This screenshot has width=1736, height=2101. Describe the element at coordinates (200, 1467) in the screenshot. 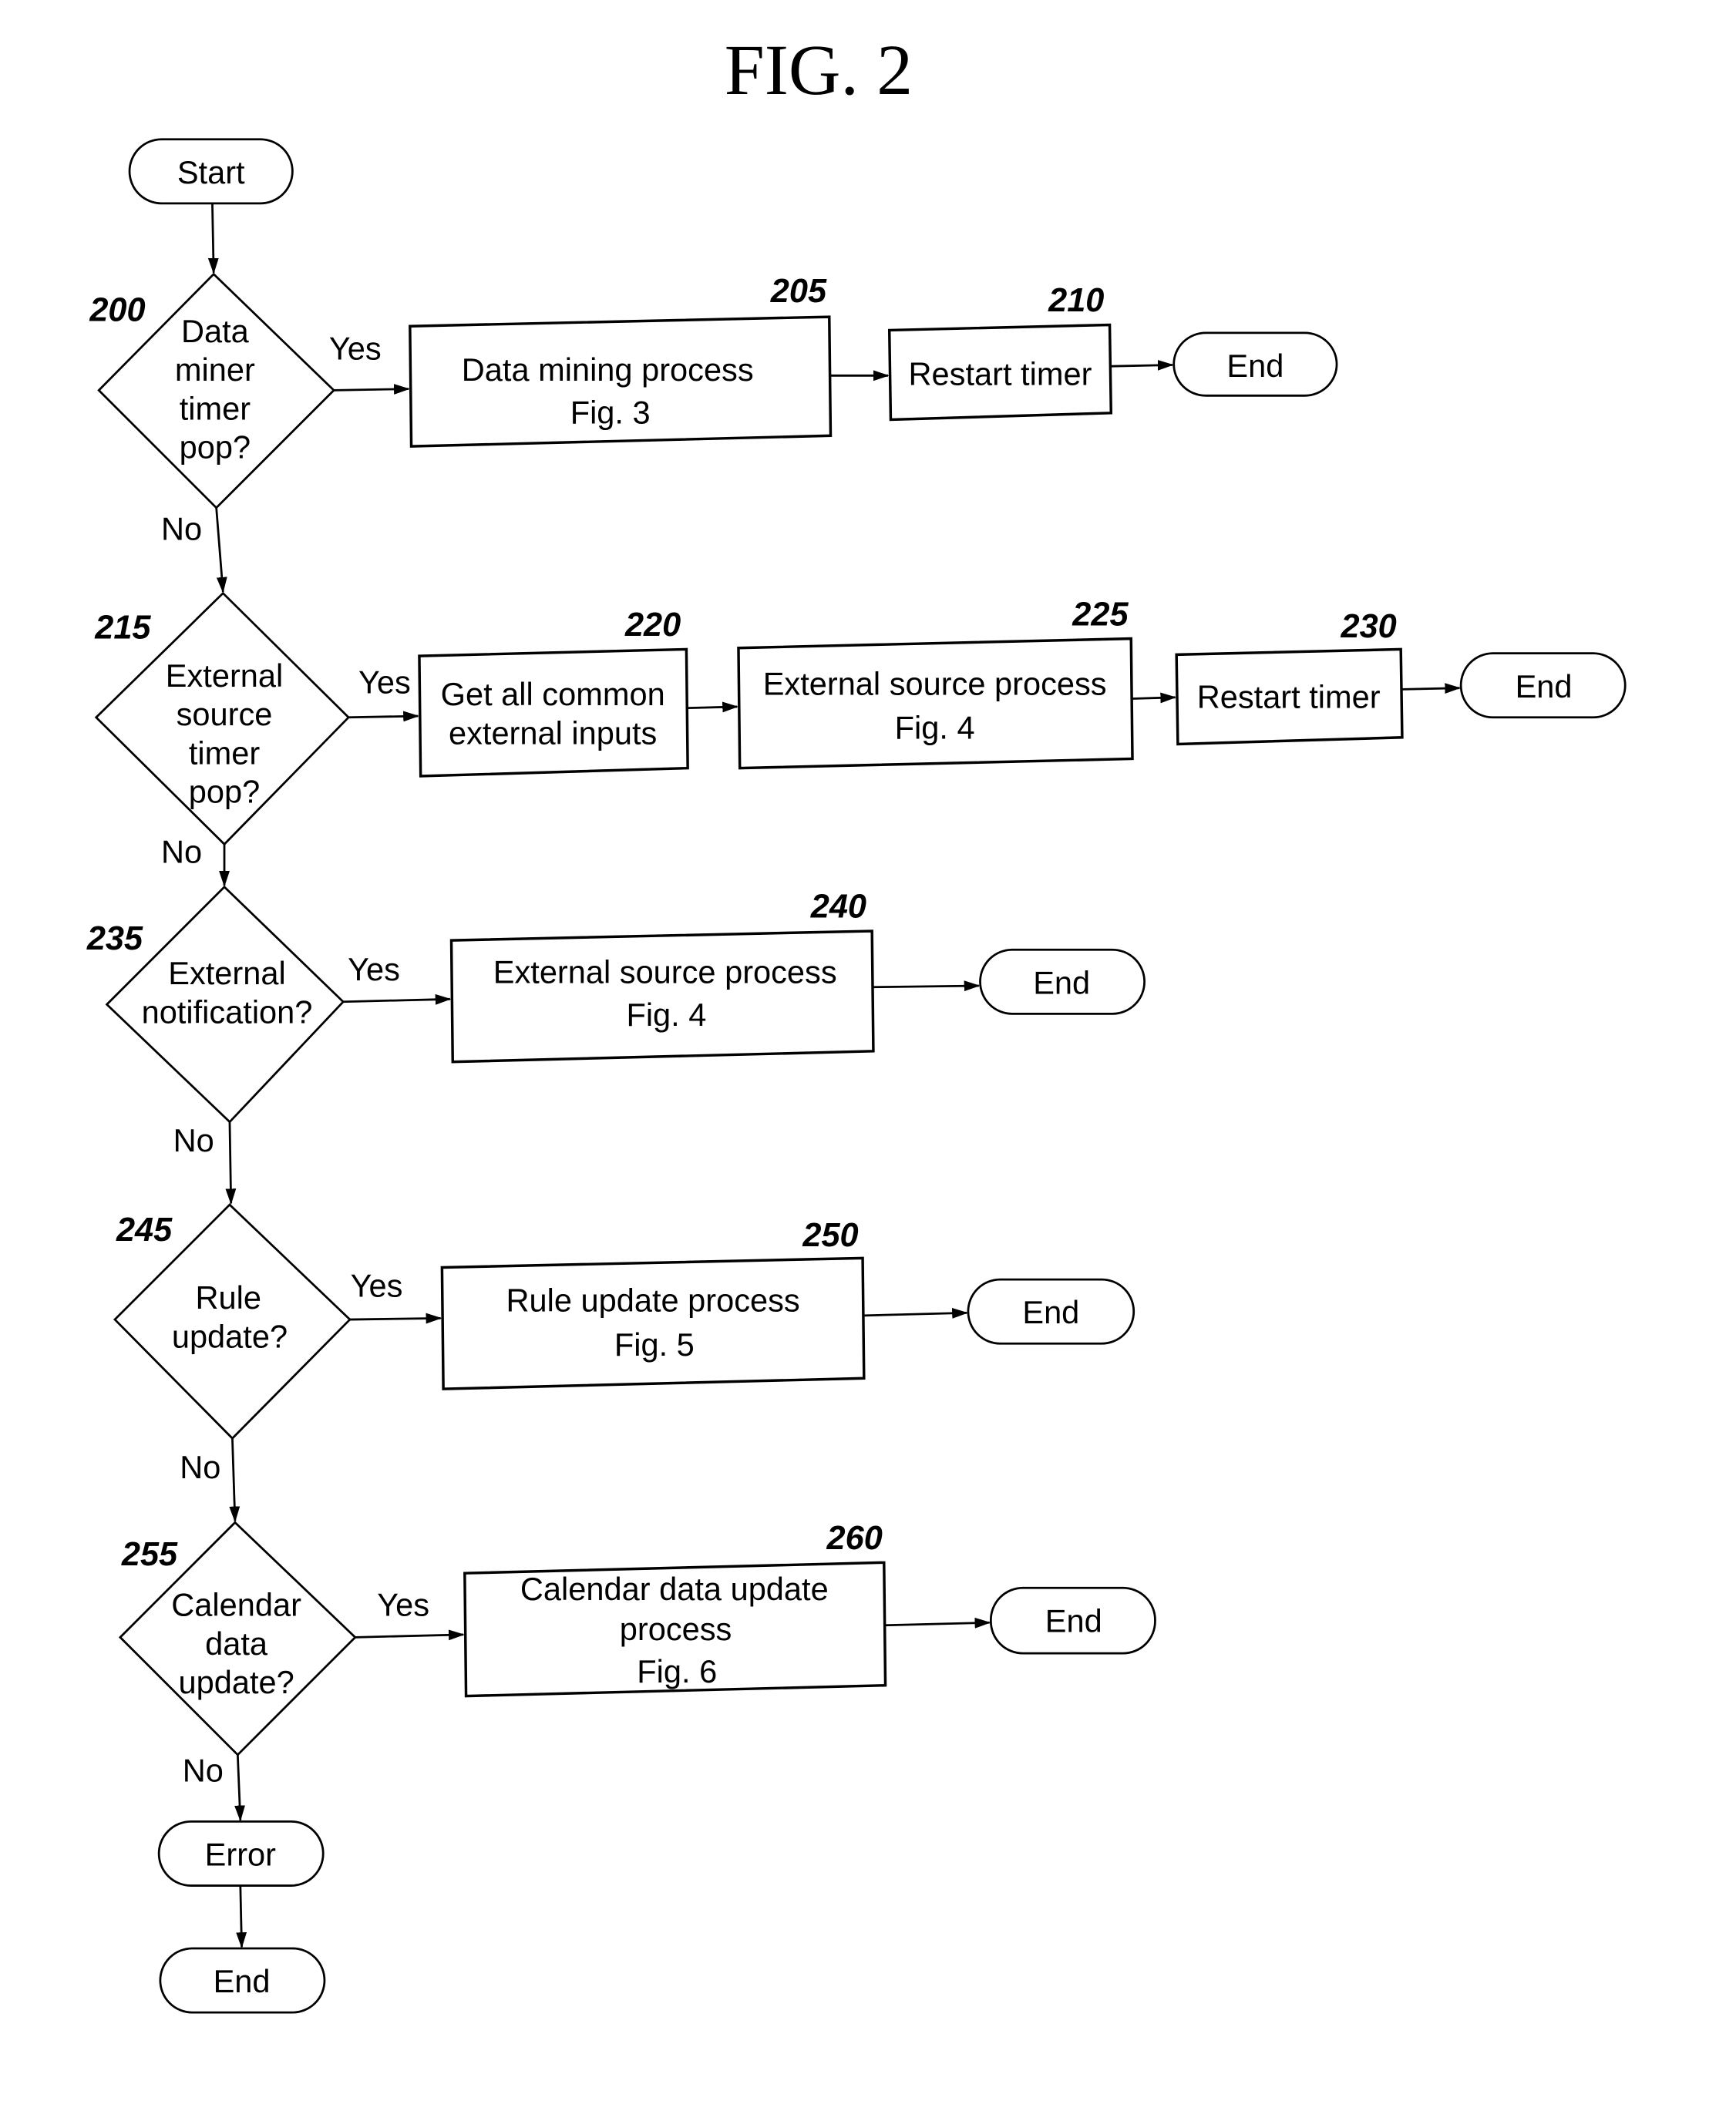

I see `no-label-245: No` at that location.